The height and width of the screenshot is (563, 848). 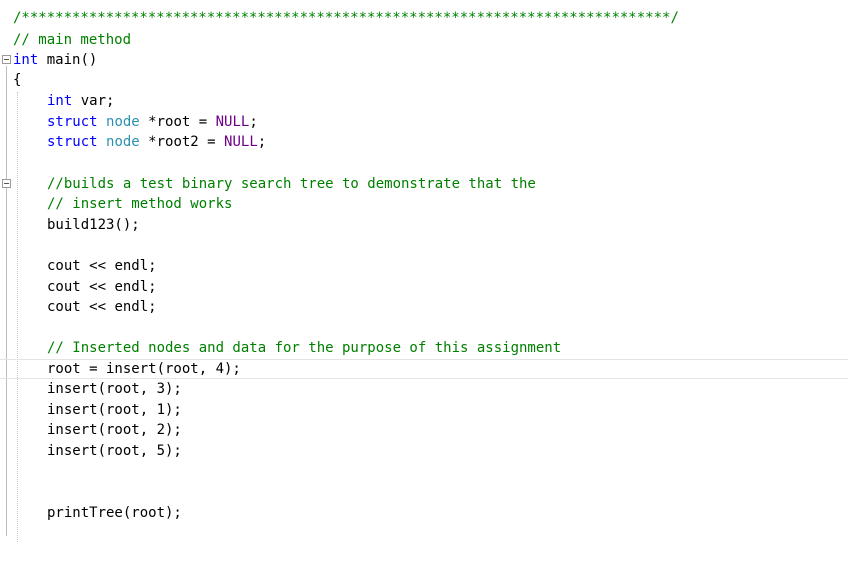 What do you see at coordinates (17, 80) in the screenshot?
I see `code-text: {` at bounding box center [17, 80].